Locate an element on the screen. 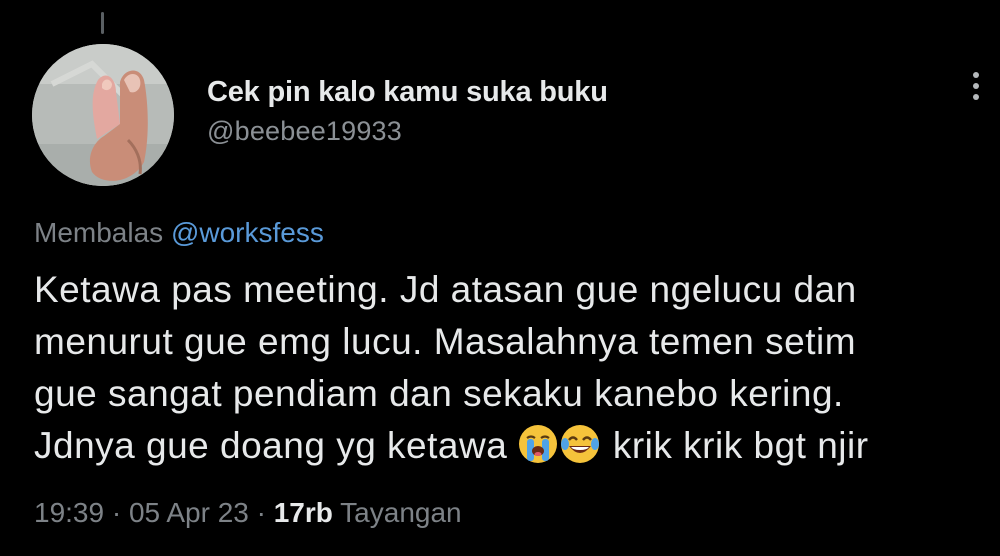 The width and height of the screenshot is (1000, 556). tweet-meta: 19:39 · 05 Apr 23 · 17rb Tayangan is located at coordinates (248, 513).